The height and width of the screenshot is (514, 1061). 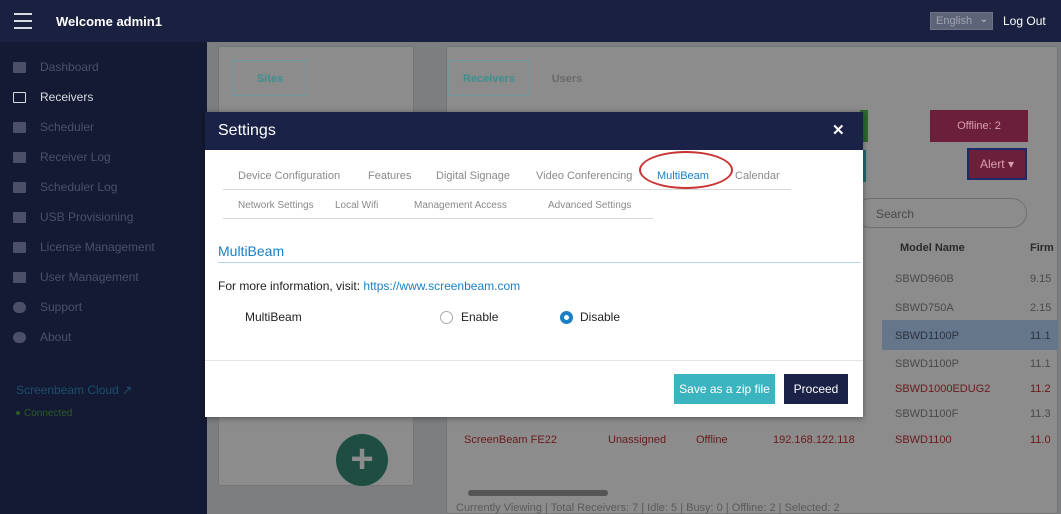 I want to click on section-title: MultiBeam, so click(x=251, y=251).